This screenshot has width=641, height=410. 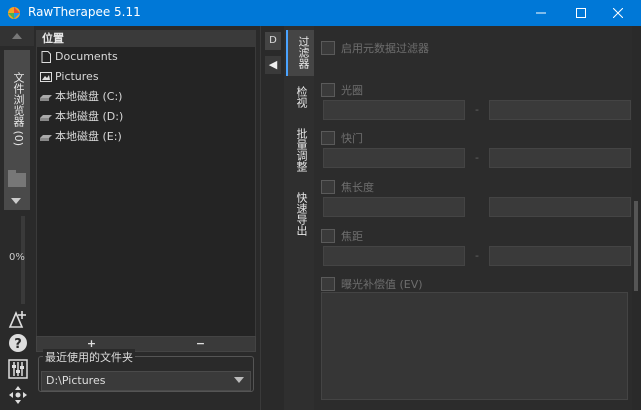 What do you see at coordinates (560, 207) in the screenshot?
I see `focal-length-max-input` at bounding box center [560, 207].